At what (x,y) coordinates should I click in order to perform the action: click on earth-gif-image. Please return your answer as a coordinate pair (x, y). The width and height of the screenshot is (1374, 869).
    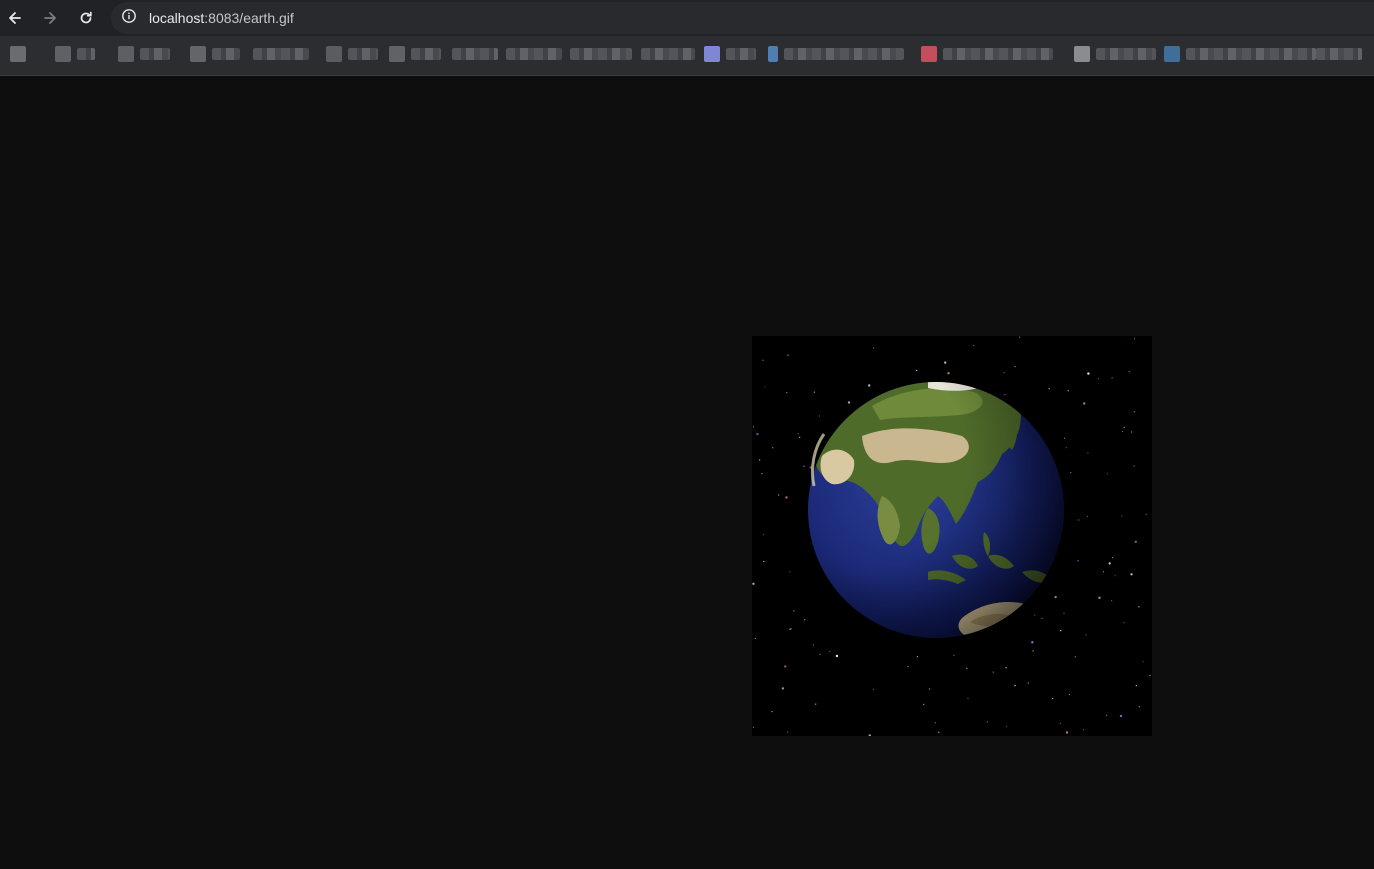
    Looking at the image, I should click on (952, 536).